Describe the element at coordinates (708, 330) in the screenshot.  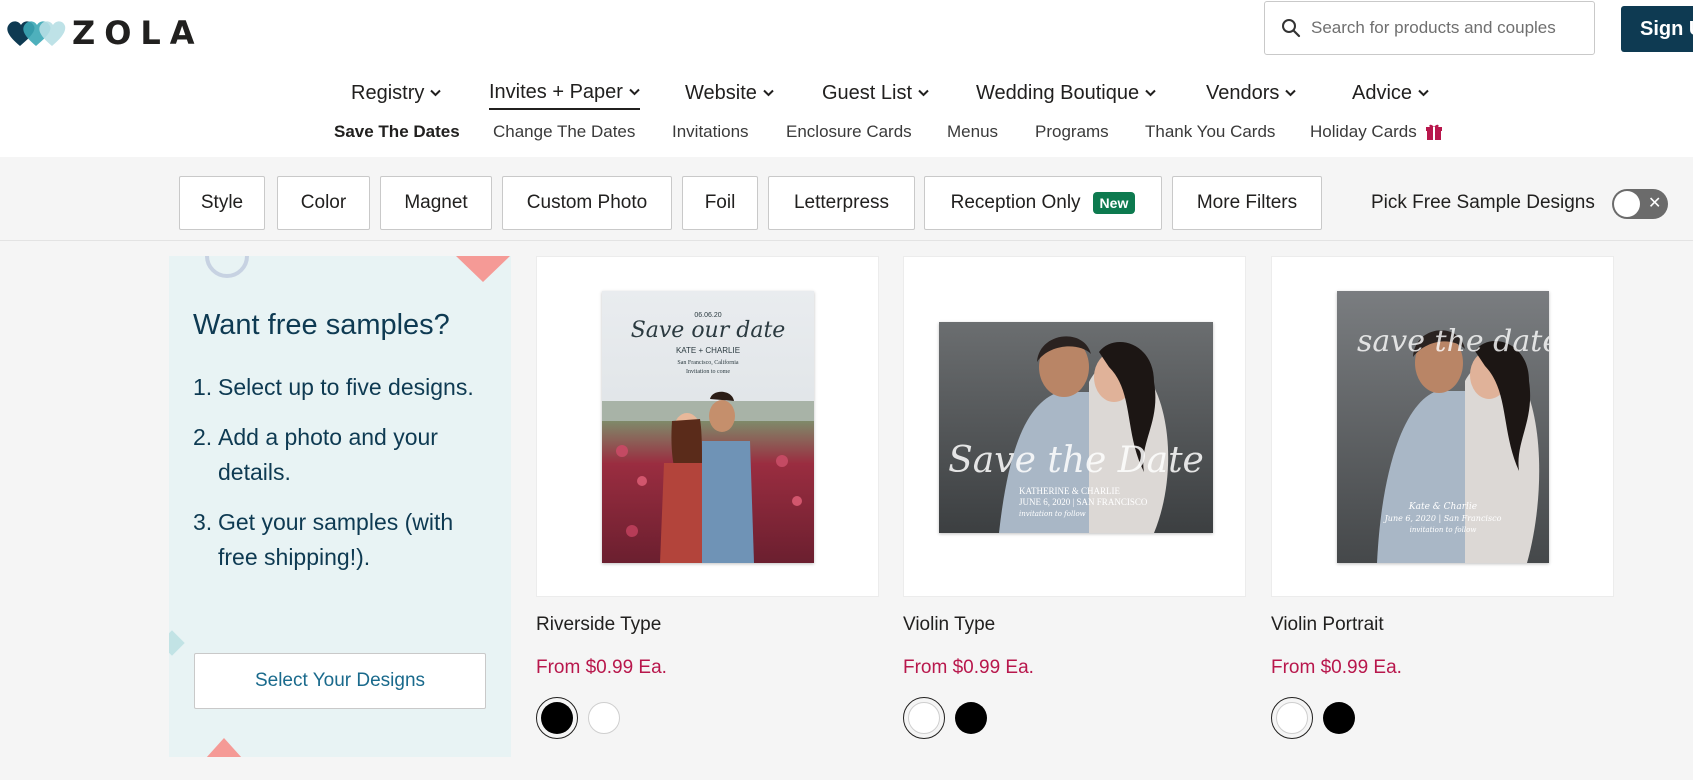
I see `card-text: Save our date` at that location.